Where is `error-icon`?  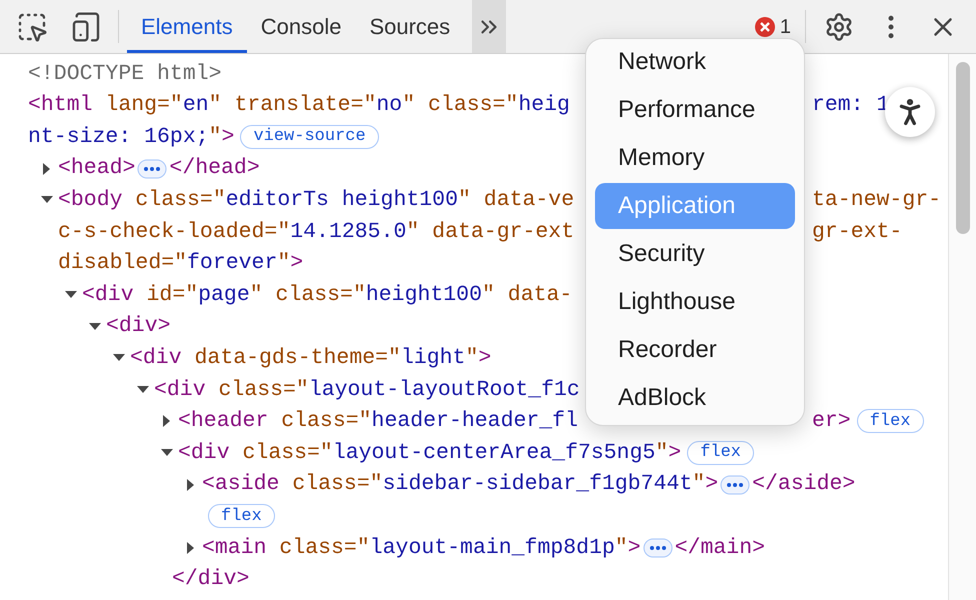 error-icon is located at coordinates (765, 27).